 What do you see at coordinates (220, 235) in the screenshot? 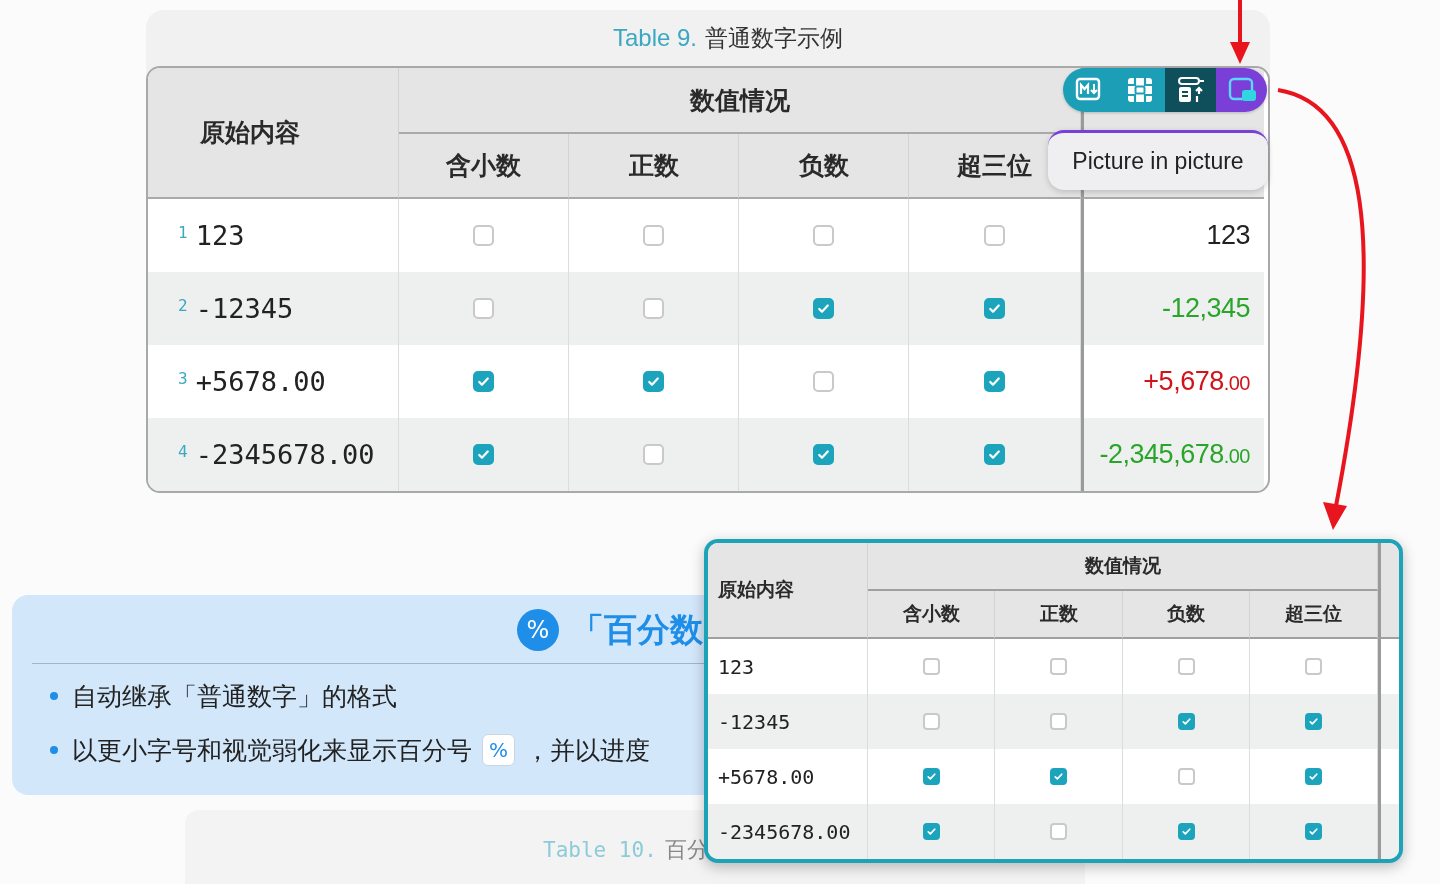
I see `table-cell: 123` at bounding box center [220, 235].